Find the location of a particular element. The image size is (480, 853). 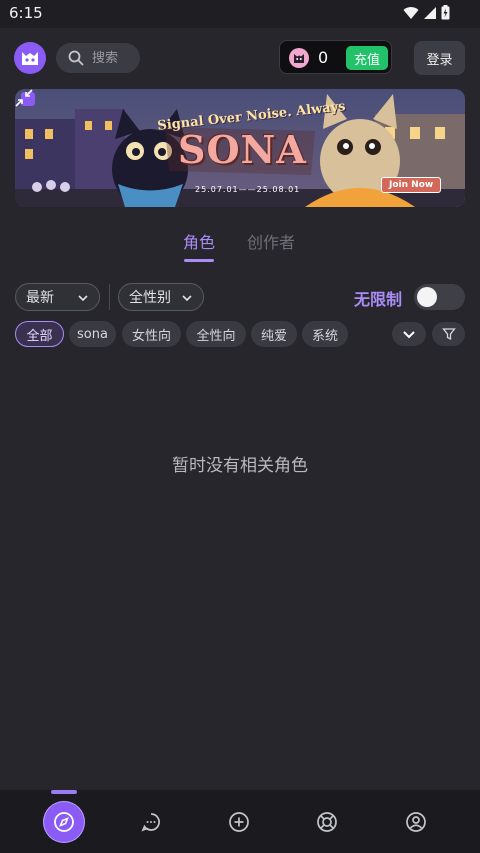

status-bar: 6:15 is located at coordinates (240, 14).